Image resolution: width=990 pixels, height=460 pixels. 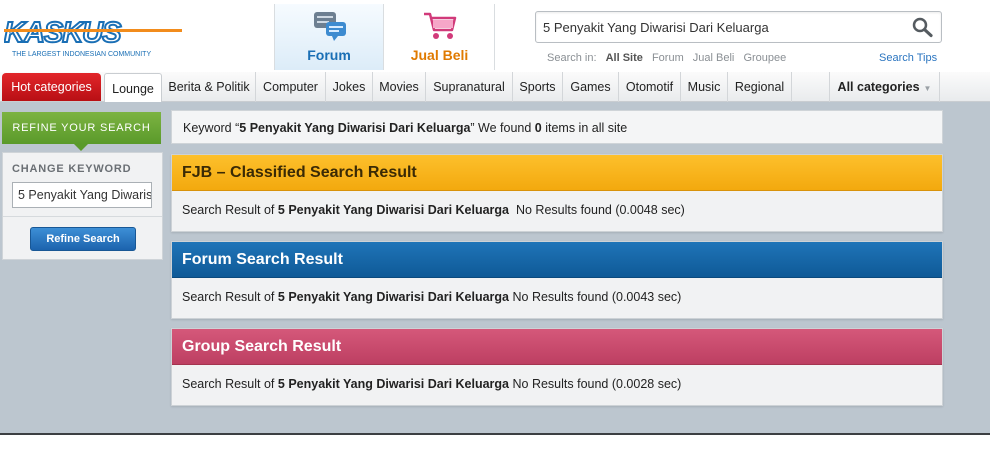 I want to click on change-keyword-panel: CHANGE KEYWORD Refine Search, so click(x=82, y=206).